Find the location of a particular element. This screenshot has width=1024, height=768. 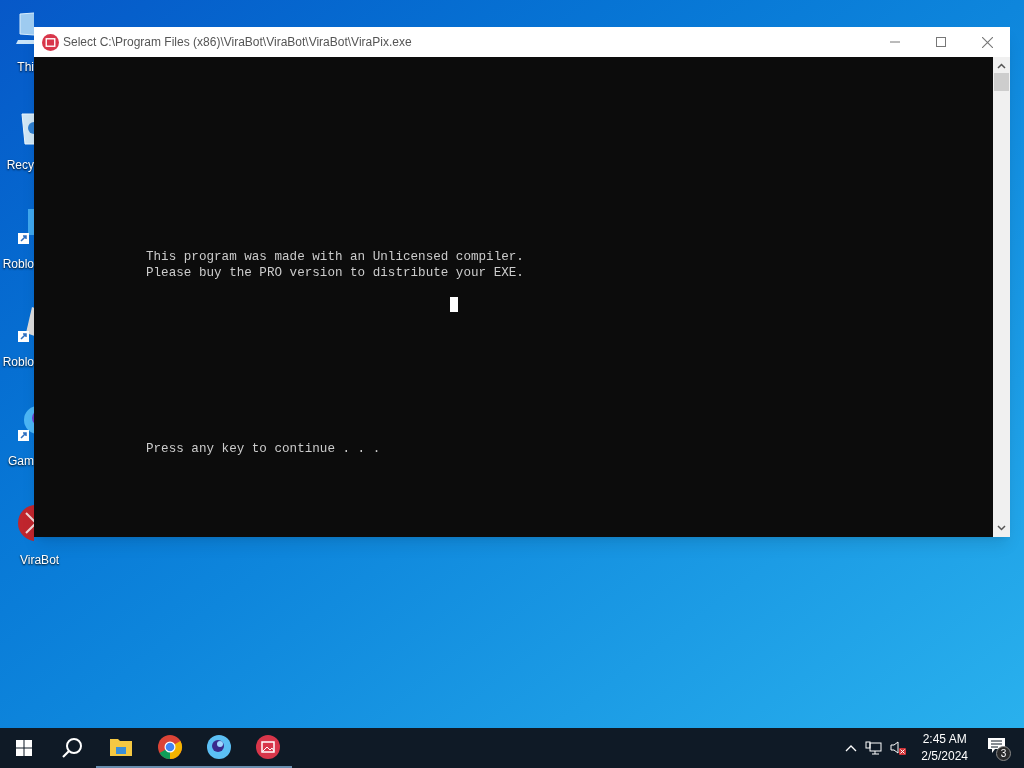

console-text: Please buy the PRO version to distribute your EXE. is located at coordinates (335, 273).